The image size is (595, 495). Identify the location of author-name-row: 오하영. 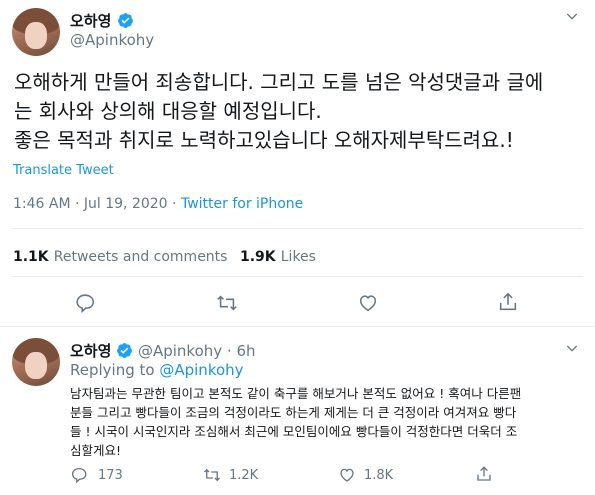
(102, 20).